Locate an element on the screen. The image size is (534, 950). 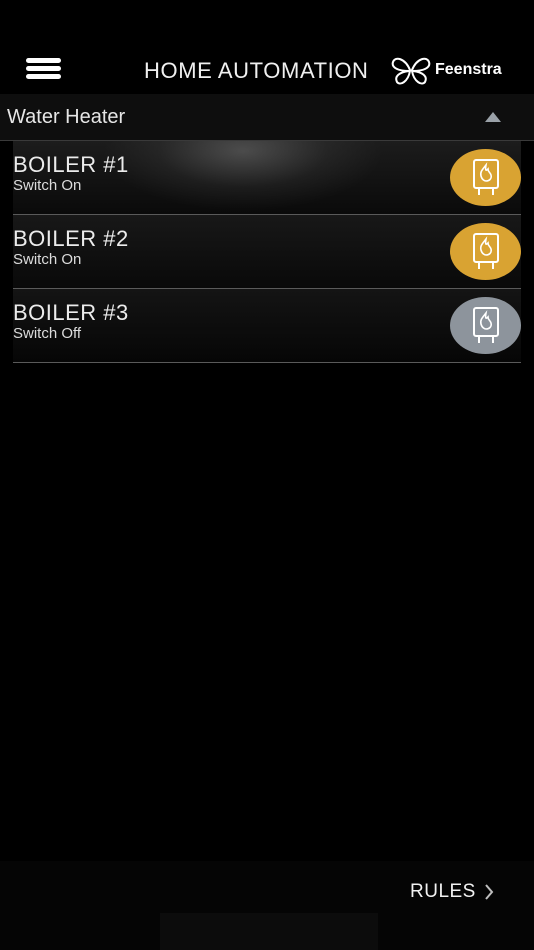
triangle-up-icon is located at coordinates (493, 117).